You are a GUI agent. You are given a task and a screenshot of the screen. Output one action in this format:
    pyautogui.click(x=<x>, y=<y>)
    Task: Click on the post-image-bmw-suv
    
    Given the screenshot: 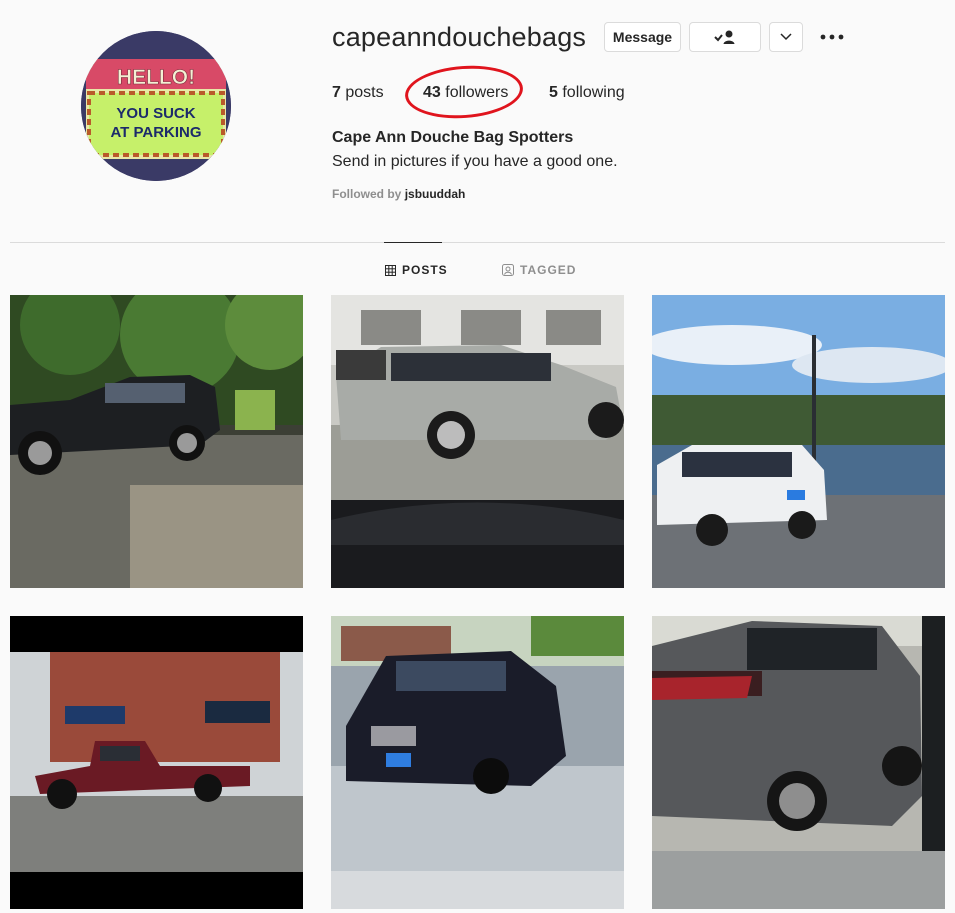 What is the action you would take?
    pyautogui.click(x=477, y=762)
    